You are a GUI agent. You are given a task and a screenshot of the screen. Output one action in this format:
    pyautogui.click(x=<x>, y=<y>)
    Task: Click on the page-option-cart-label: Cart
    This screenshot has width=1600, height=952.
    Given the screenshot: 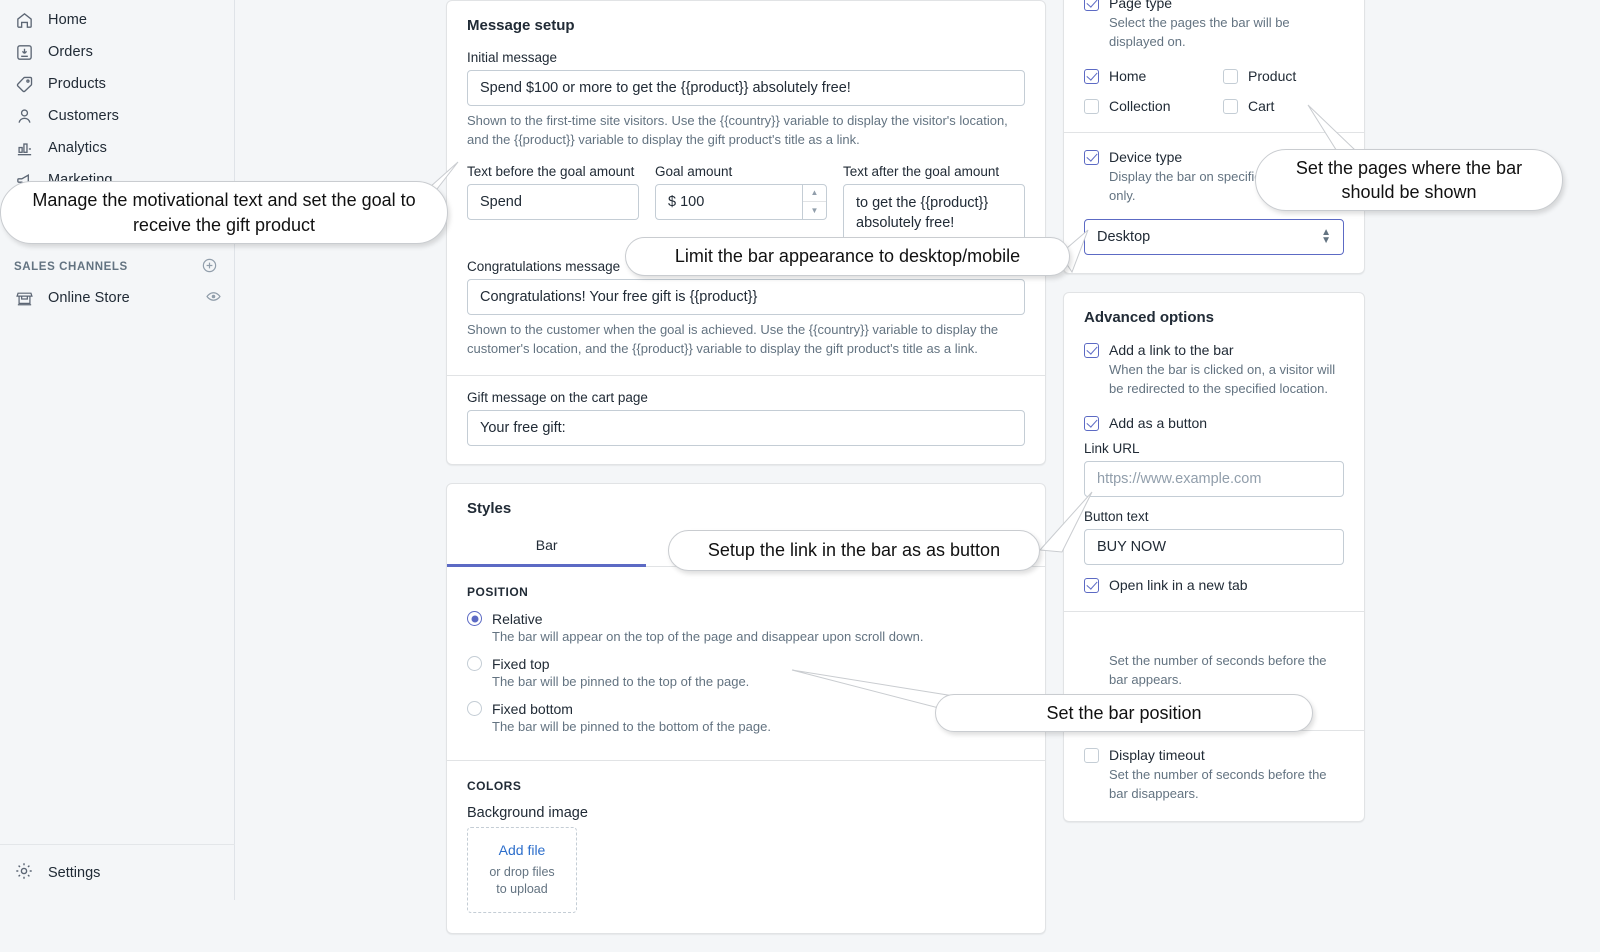 What is the action you would take?
    pyautogui.click(x=1261, y=105)
    